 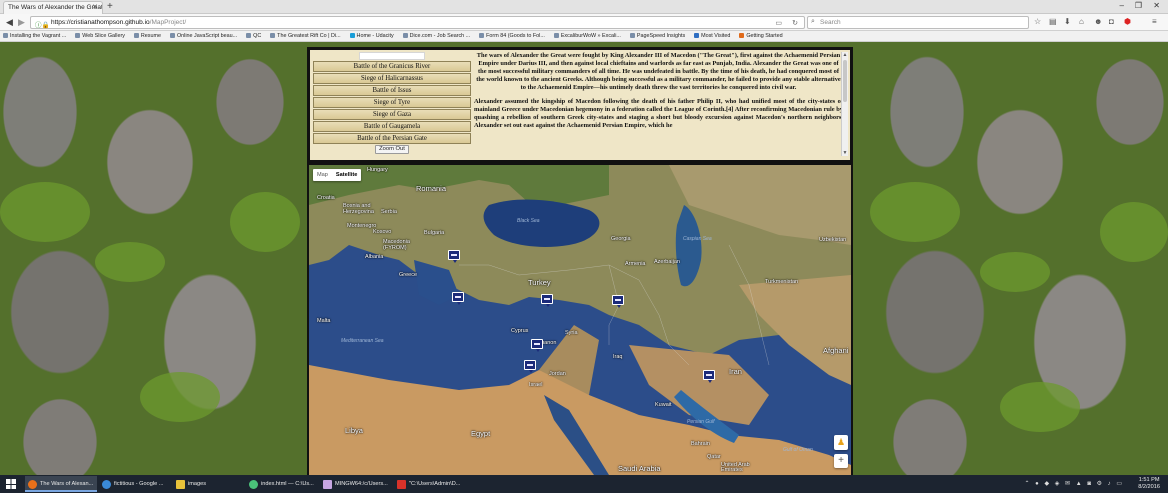 What do you see at coordinates (346, 175) in the screenshot?
I see `map-type-satellite-button: Satellite` at bounding box center [346, 175].